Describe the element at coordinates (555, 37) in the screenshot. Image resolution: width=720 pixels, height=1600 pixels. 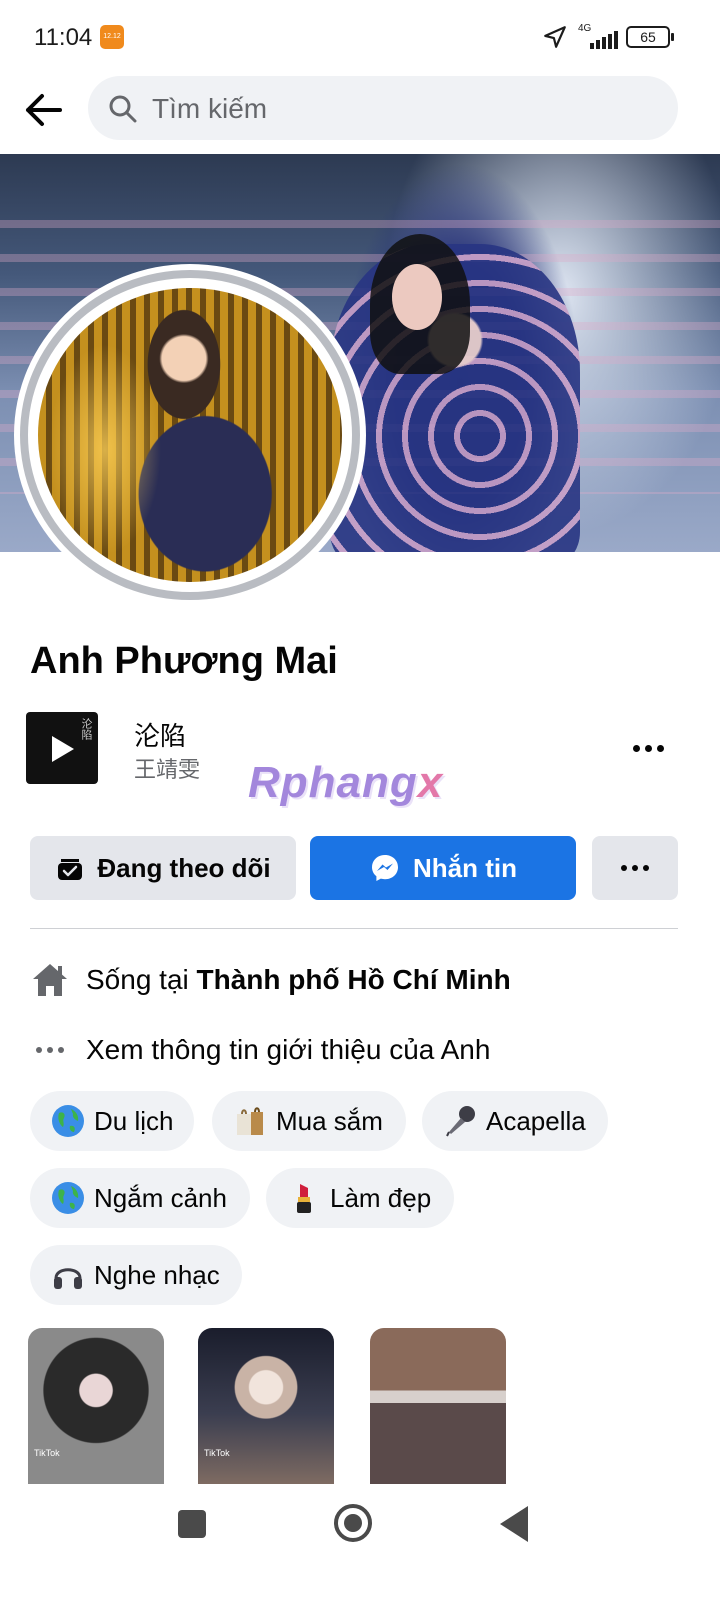
I see `location-arrow-icon` at that location.